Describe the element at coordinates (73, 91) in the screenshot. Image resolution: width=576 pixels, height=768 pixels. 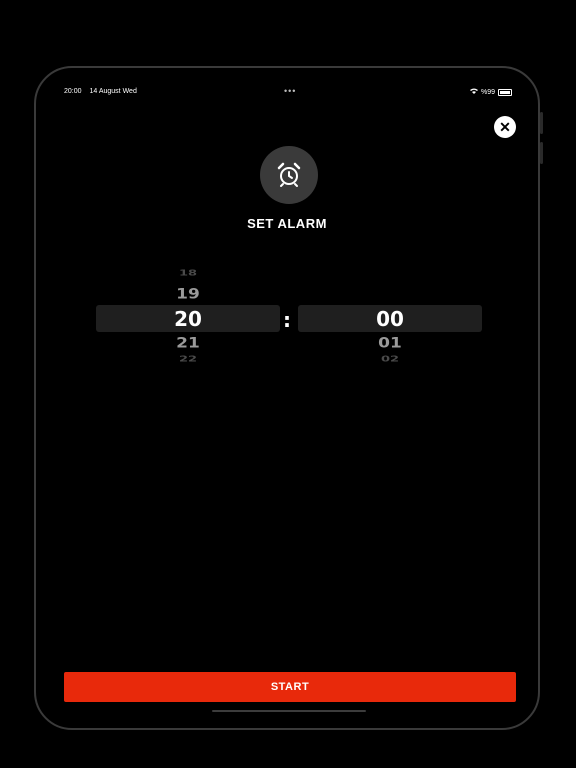
I see `status-time: 20:00` at that location.